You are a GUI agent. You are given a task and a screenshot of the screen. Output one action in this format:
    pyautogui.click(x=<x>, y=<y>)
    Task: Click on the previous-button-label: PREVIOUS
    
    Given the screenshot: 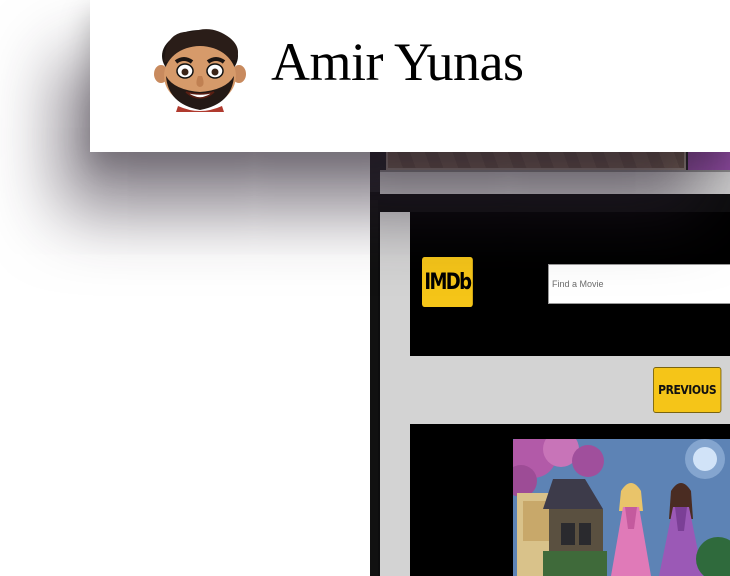 What is the action you would take?
    pyautogui.click(x=687, y=390)
    